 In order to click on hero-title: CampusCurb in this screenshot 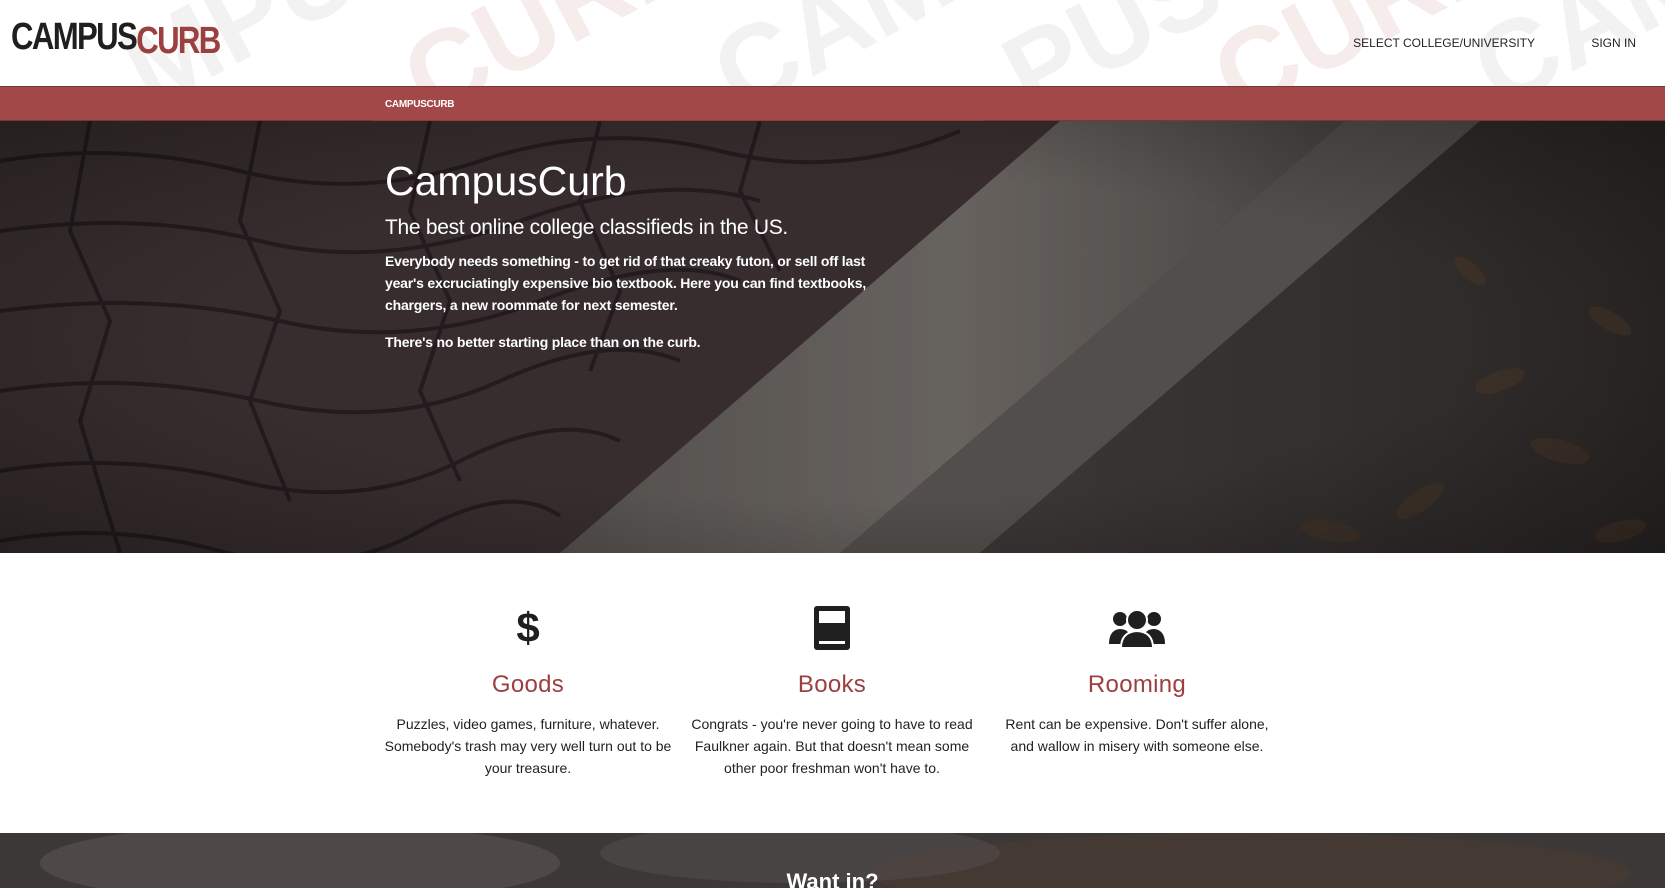, I will do `click(506, 181)`.